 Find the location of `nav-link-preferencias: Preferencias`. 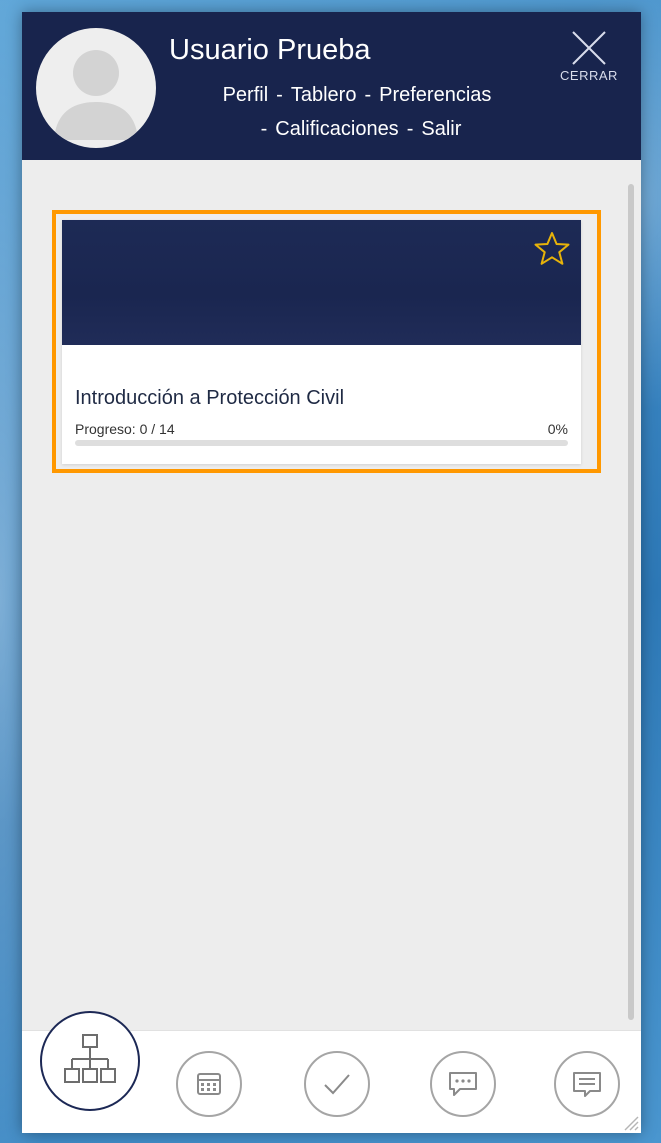

nav-link-preferencias: Preferencias is located at coordinates (435, 95).